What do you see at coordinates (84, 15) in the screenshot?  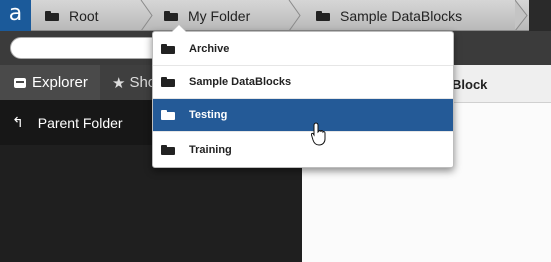 I see `breadcrumb-label: Root` at bounding box center [84, 15].